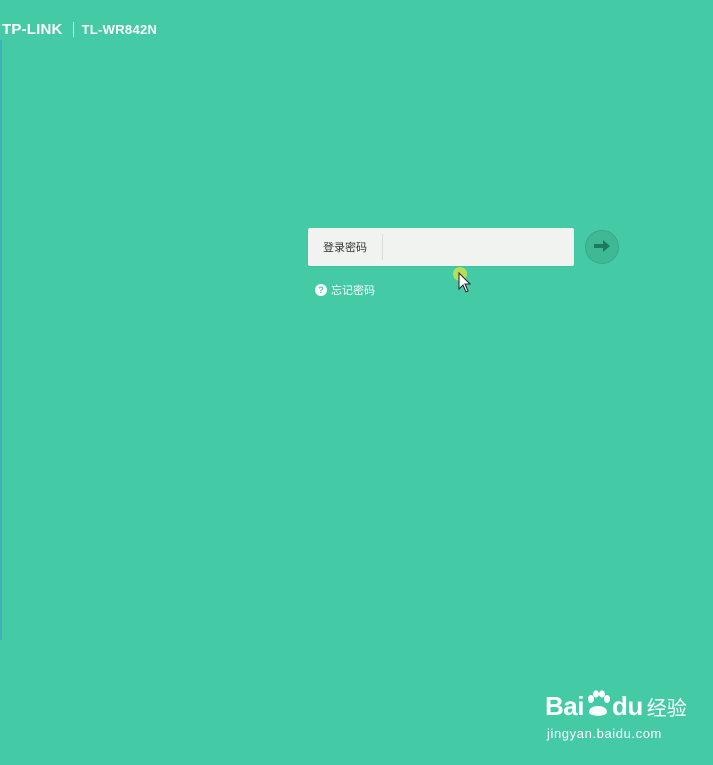 The image size is (713, 765). What do you see at coordinates (321, 290) in the screenshot?
I see `help-circle-icon: ?` at bounding box center [321, 290].